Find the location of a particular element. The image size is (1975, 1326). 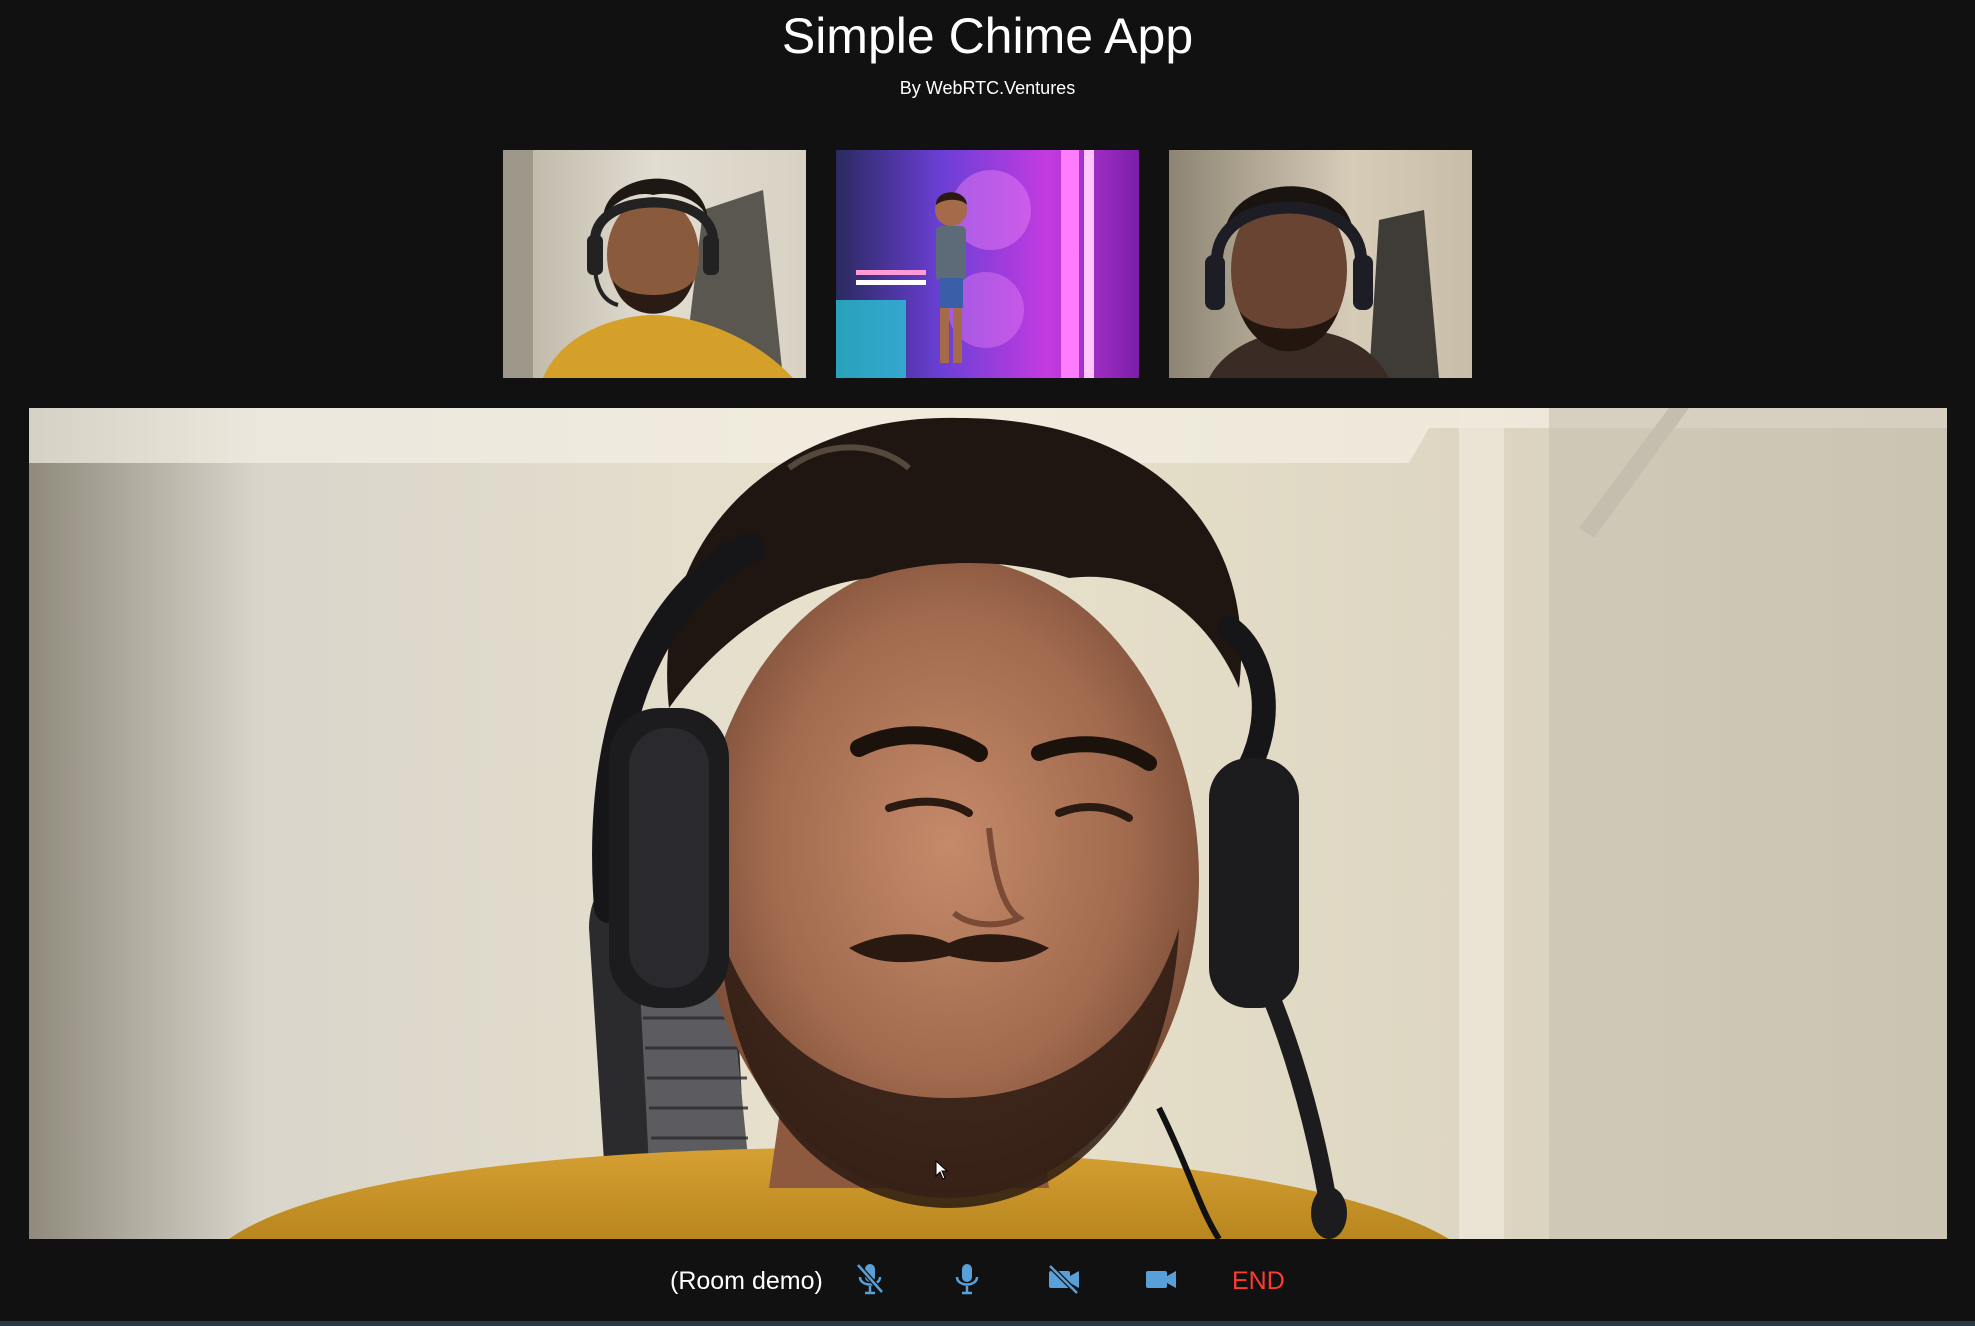

video-icon is located at coordinates (1161, 1281).